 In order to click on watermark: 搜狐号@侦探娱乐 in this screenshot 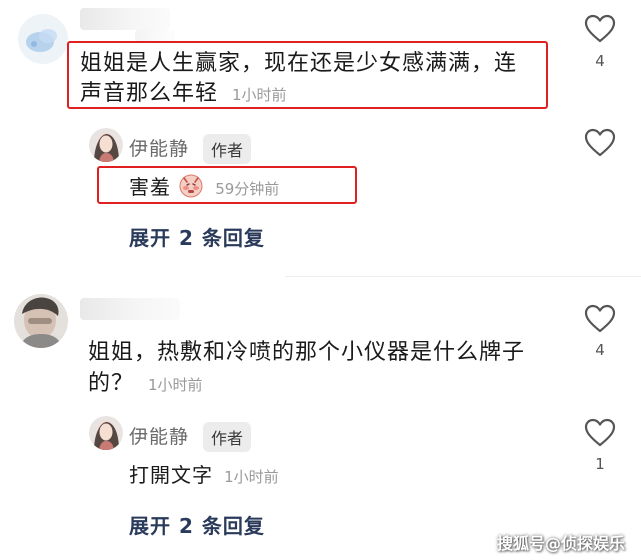, I will do `click(561, 543)`.